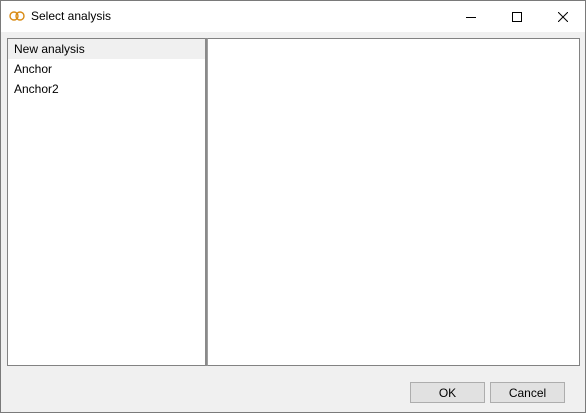 The image size is (586, 413). I want to click on minimize-icon, so click(471, 17).